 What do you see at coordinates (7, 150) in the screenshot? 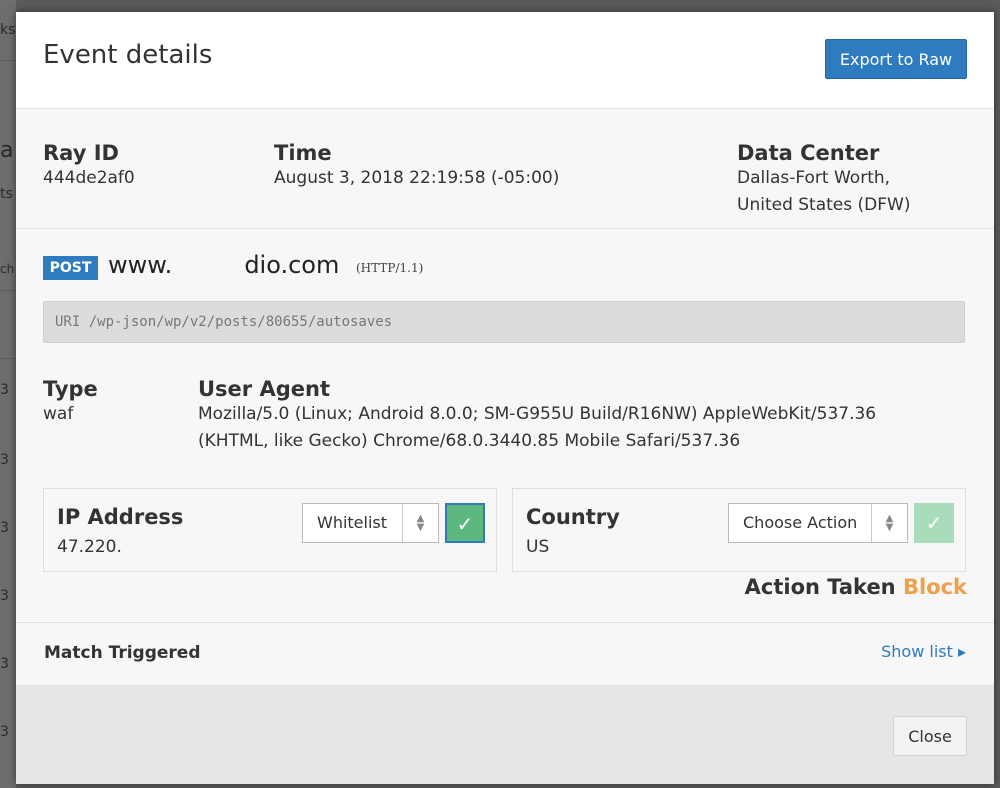
I see `background-text: a` at bounding box center [7, 150].